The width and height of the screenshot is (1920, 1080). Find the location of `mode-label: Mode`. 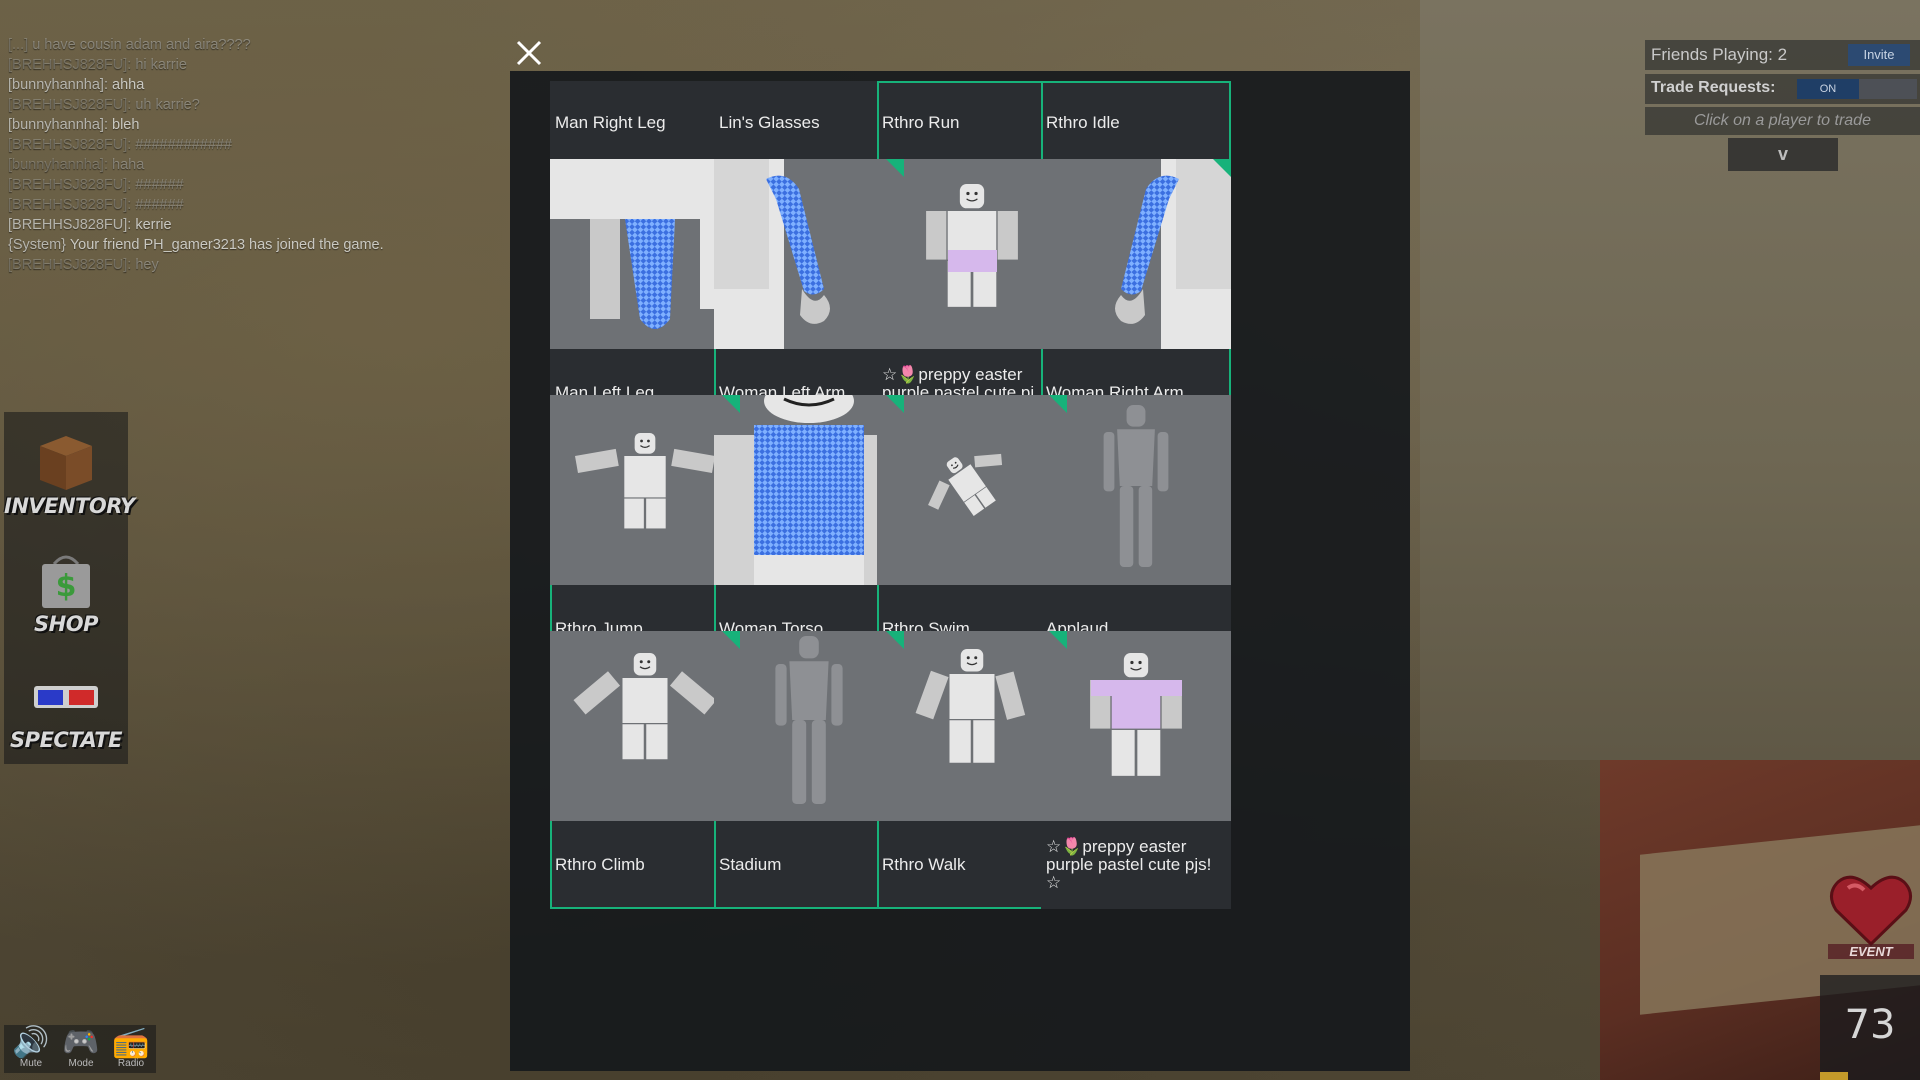

mode-label: Mode is located at coordinates (81, 1063).